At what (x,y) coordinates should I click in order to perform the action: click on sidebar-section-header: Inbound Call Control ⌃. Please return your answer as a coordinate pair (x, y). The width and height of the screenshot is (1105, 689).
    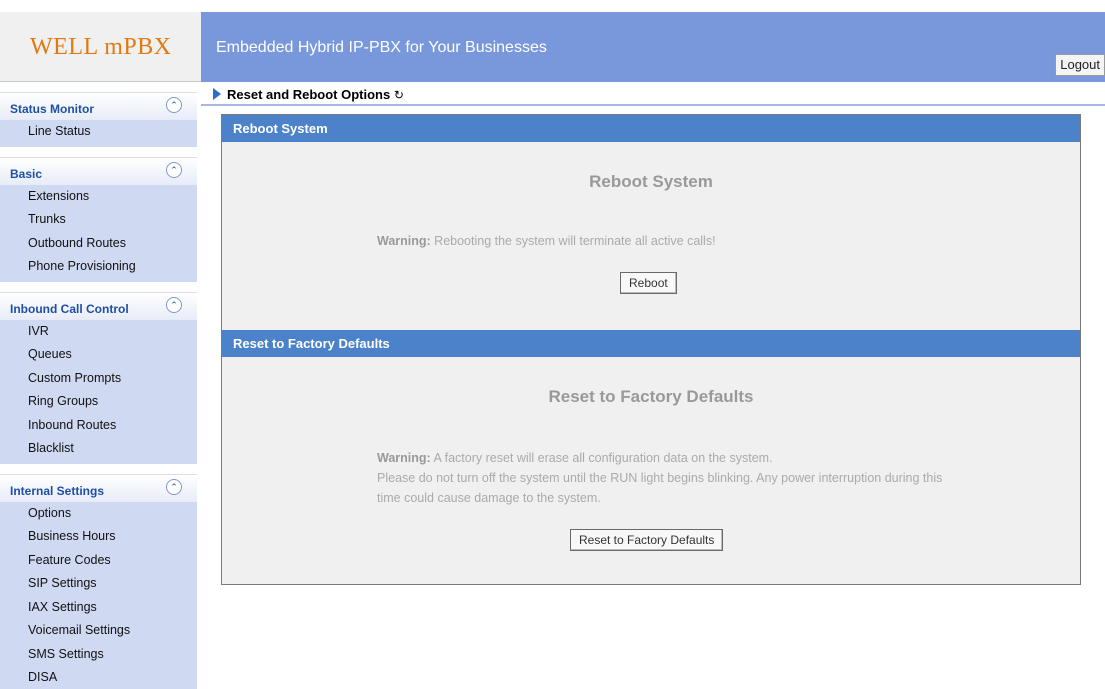
    Looking at the image, I should click on (98, 305).